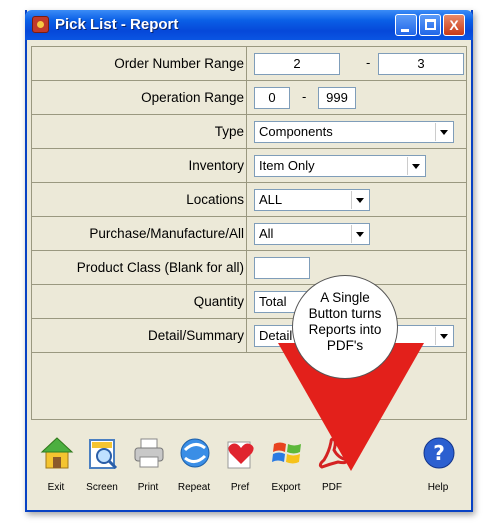 Image resolution: width=496 pixels, height=525 pixels. What do you see at coordinates (148, 469) in the screenshot?
I see `print-button: Print` at bounding box center [148, 469].